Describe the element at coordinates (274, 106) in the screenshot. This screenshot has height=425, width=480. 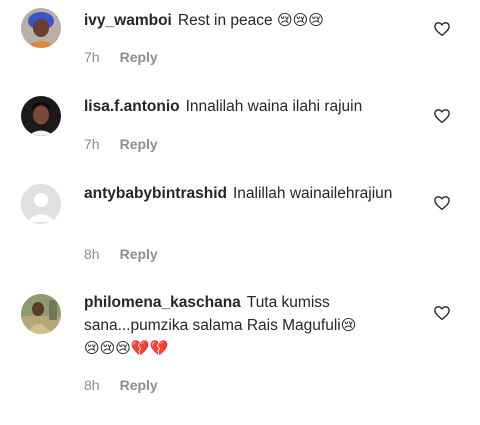
I see `comment-text: Innalilah waina ilahi rajuin` at that location.